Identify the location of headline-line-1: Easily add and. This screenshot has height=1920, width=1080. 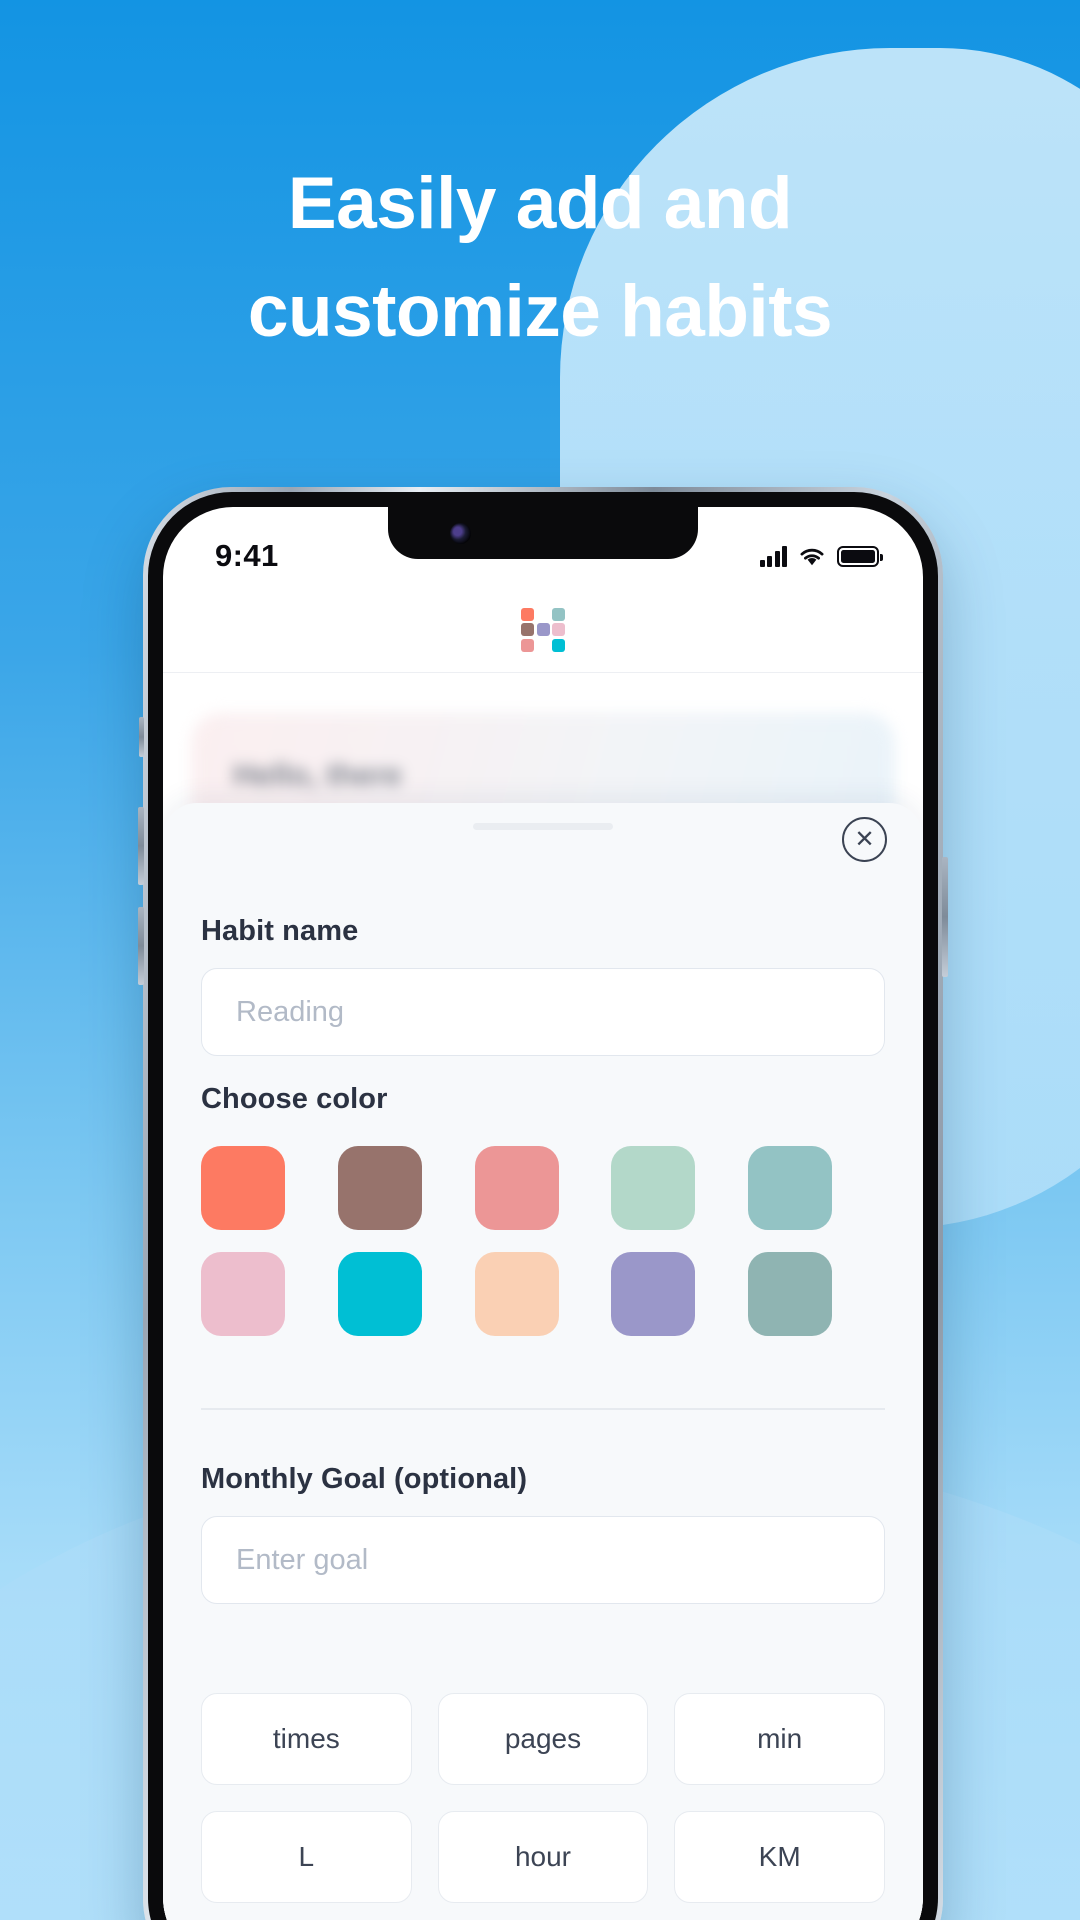
(540, 203).